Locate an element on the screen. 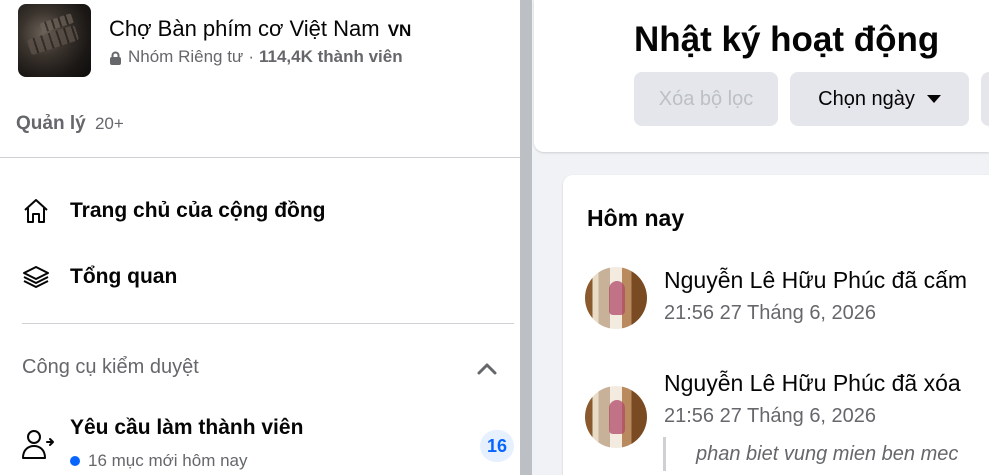 The height and width of the screenshot is (475, 989). choose-date-button: Chọn ngày is located at coordinates (879, 99).